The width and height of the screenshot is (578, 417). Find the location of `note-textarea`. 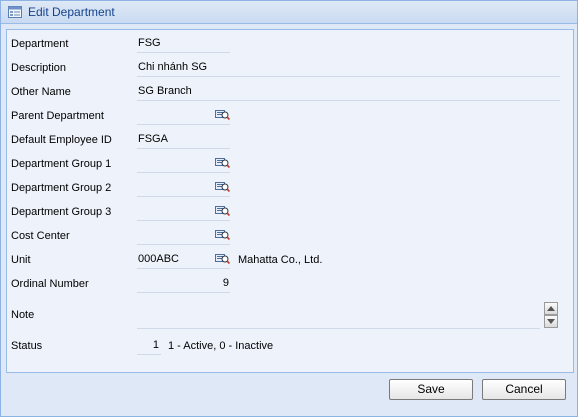

note-textarea is located at coordinates (338, 314).